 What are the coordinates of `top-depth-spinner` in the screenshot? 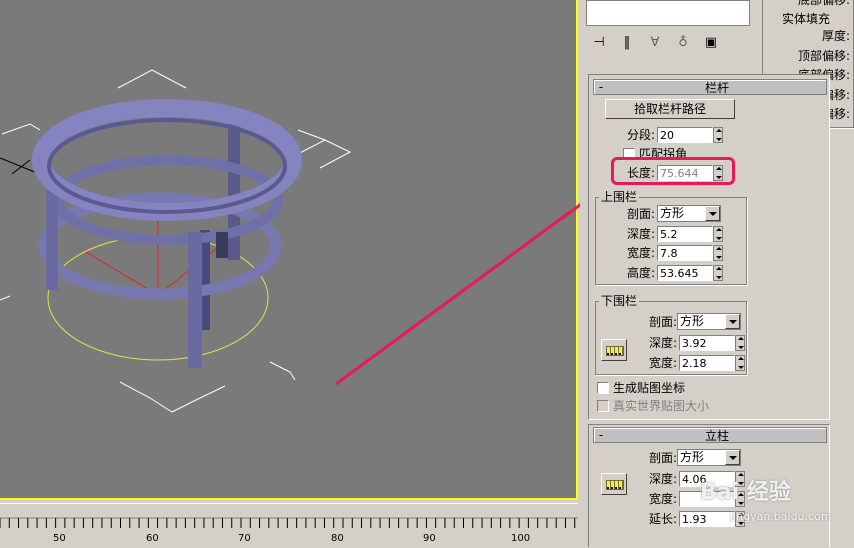 It's located at (690, 234).